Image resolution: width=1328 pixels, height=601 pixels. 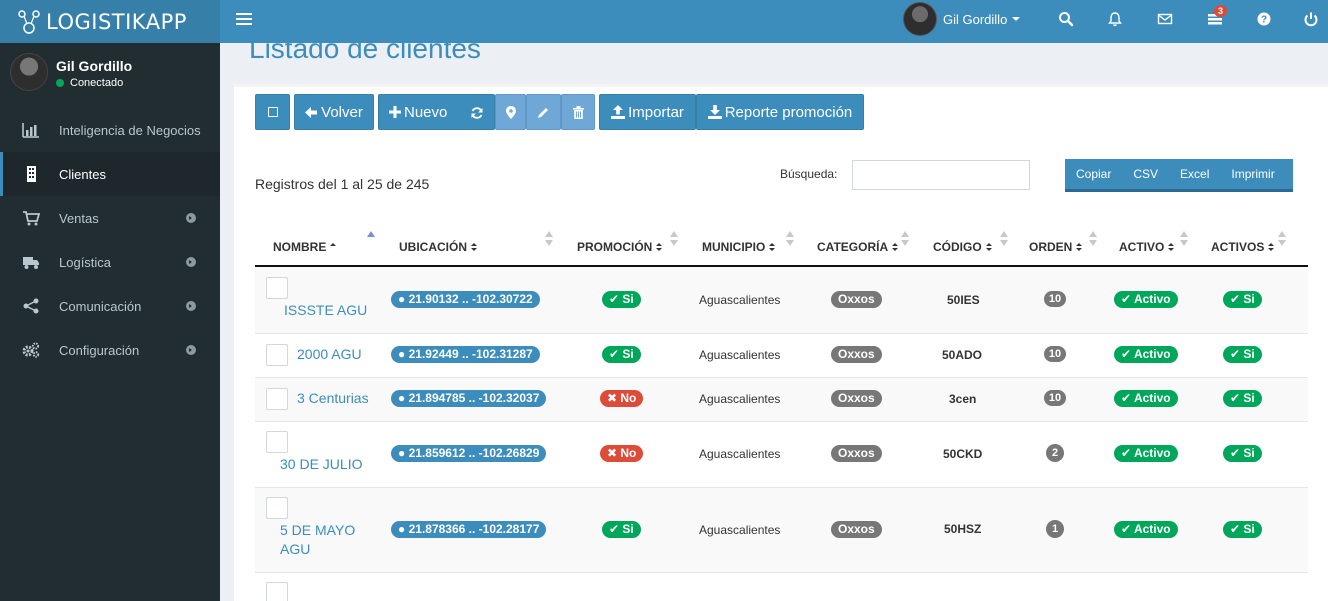 What do you see at coordinates (469, 529) in the screenshot?
I see `location-badge: ● 21.878366 .. -102.28177` at bounding box center [469, 529].